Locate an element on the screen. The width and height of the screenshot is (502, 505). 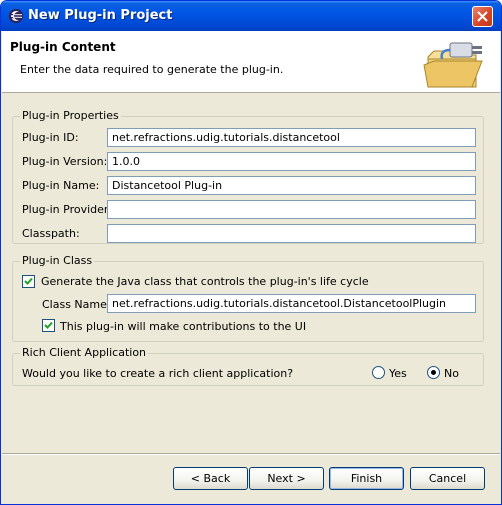
rich-client-yes-radio is located at coordinates (378, 372).